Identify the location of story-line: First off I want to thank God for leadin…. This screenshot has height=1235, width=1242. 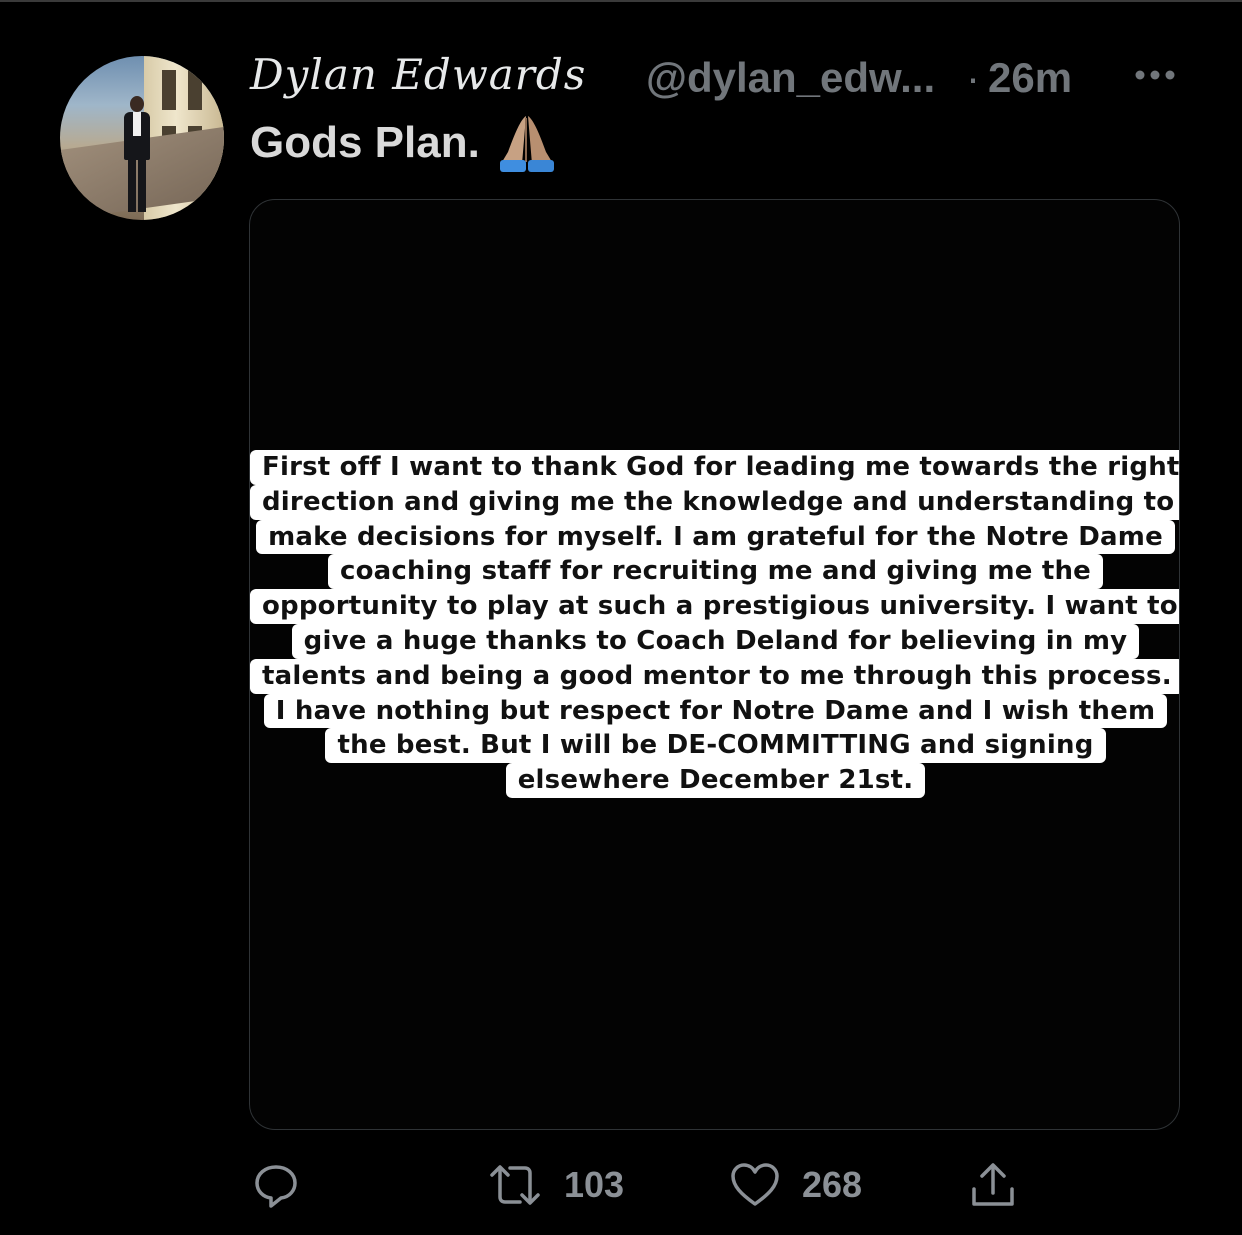
(714, 467).